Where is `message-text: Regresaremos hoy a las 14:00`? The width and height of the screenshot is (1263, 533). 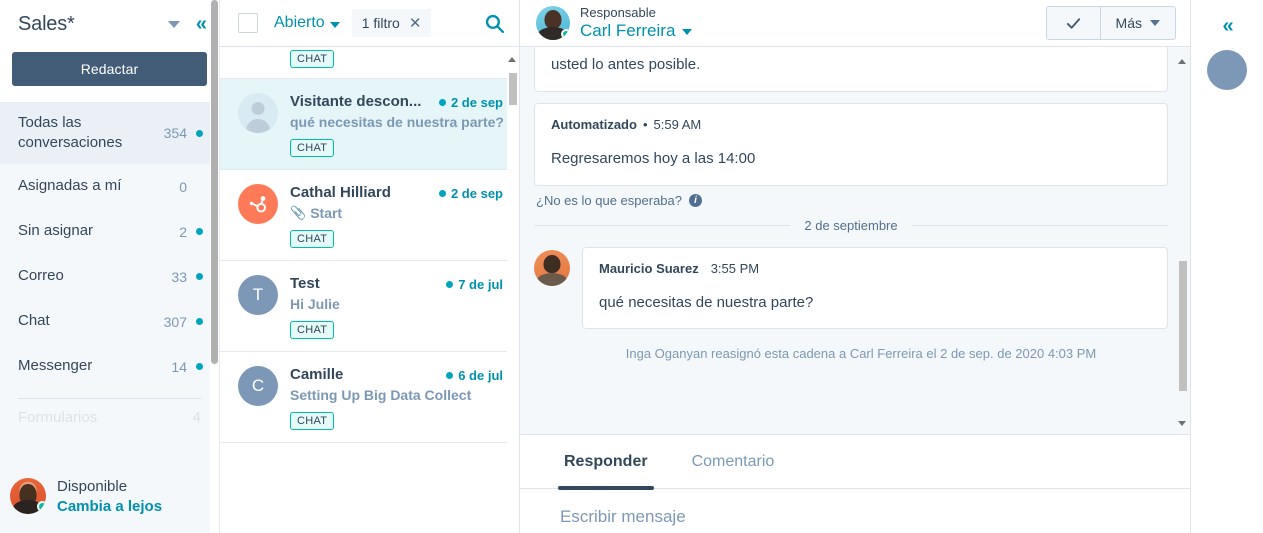
message-text: Regresaremos hoy a las 14:00 is located at coordinates (653, 158).